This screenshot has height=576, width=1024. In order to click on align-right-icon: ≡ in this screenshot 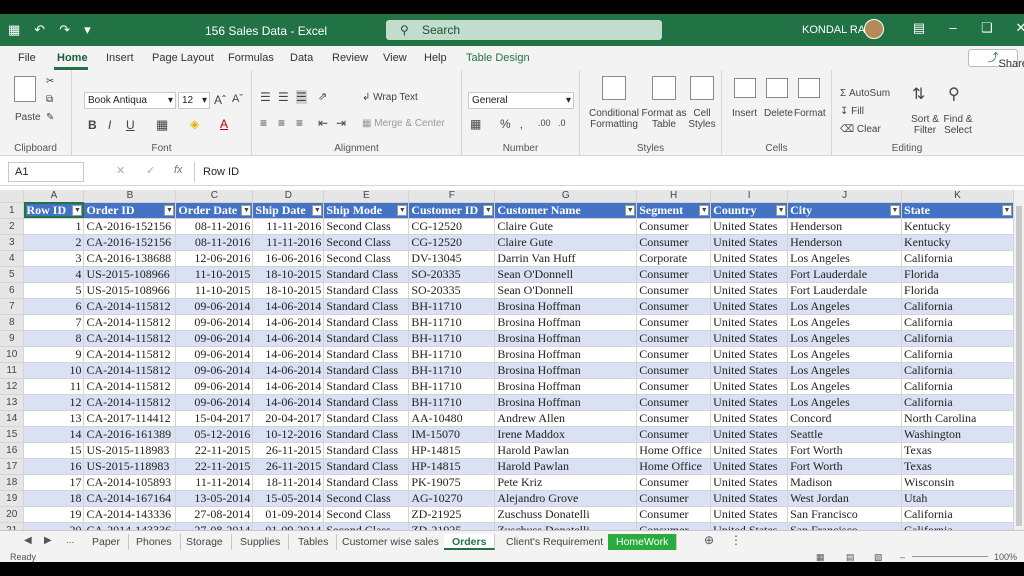, I will do `click(299, 123)`.